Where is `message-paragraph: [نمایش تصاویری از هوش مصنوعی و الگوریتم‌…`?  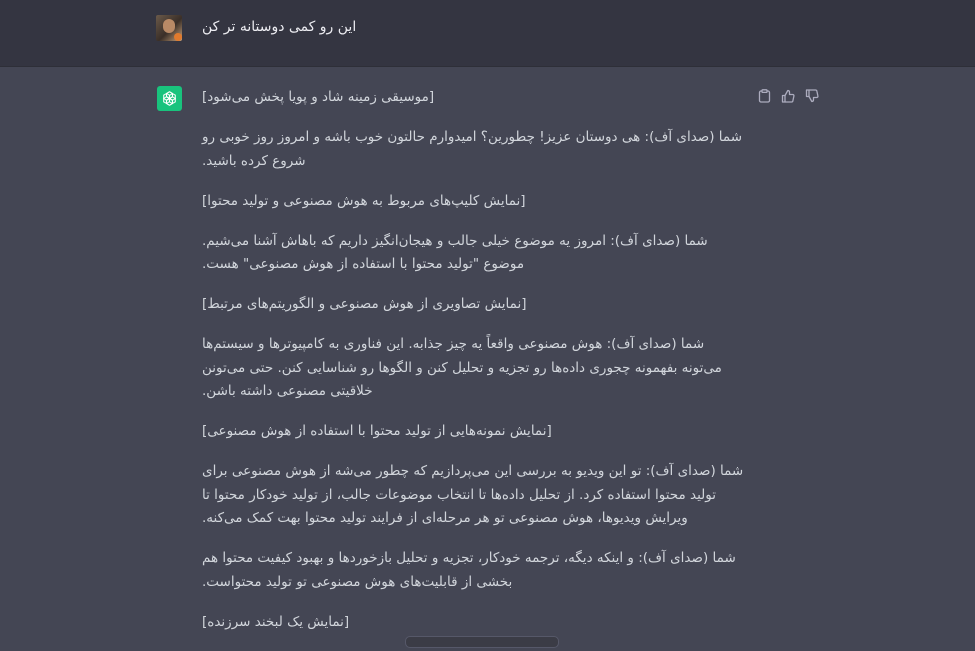 message-paragraph: [نمایش تصاویری از هوش مصنوعی و الگوریتم‌… is located at coordinates (364, 304).